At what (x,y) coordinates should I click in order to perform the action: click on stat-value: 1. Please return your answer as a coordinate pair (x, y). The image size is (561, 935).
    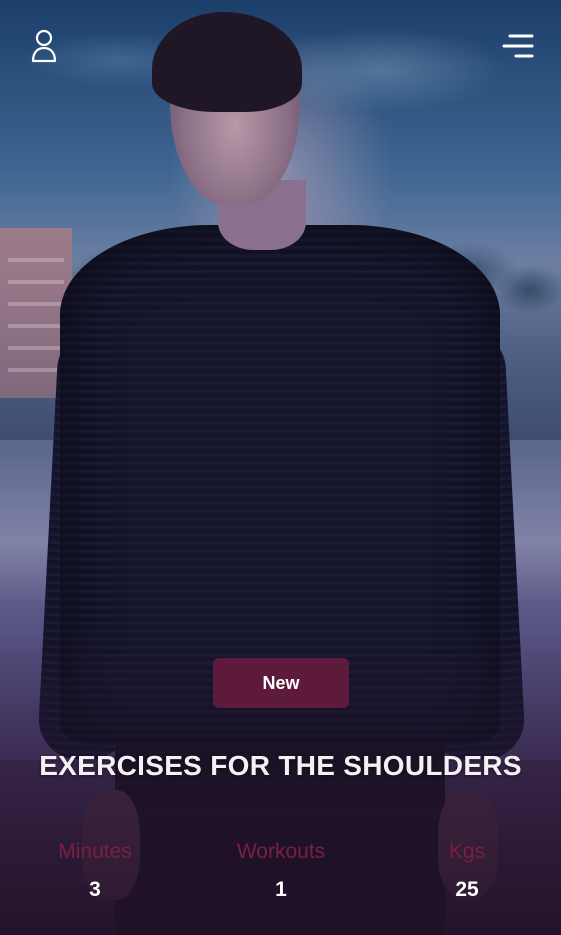
    Looking at the image, I should click on (281, 889).